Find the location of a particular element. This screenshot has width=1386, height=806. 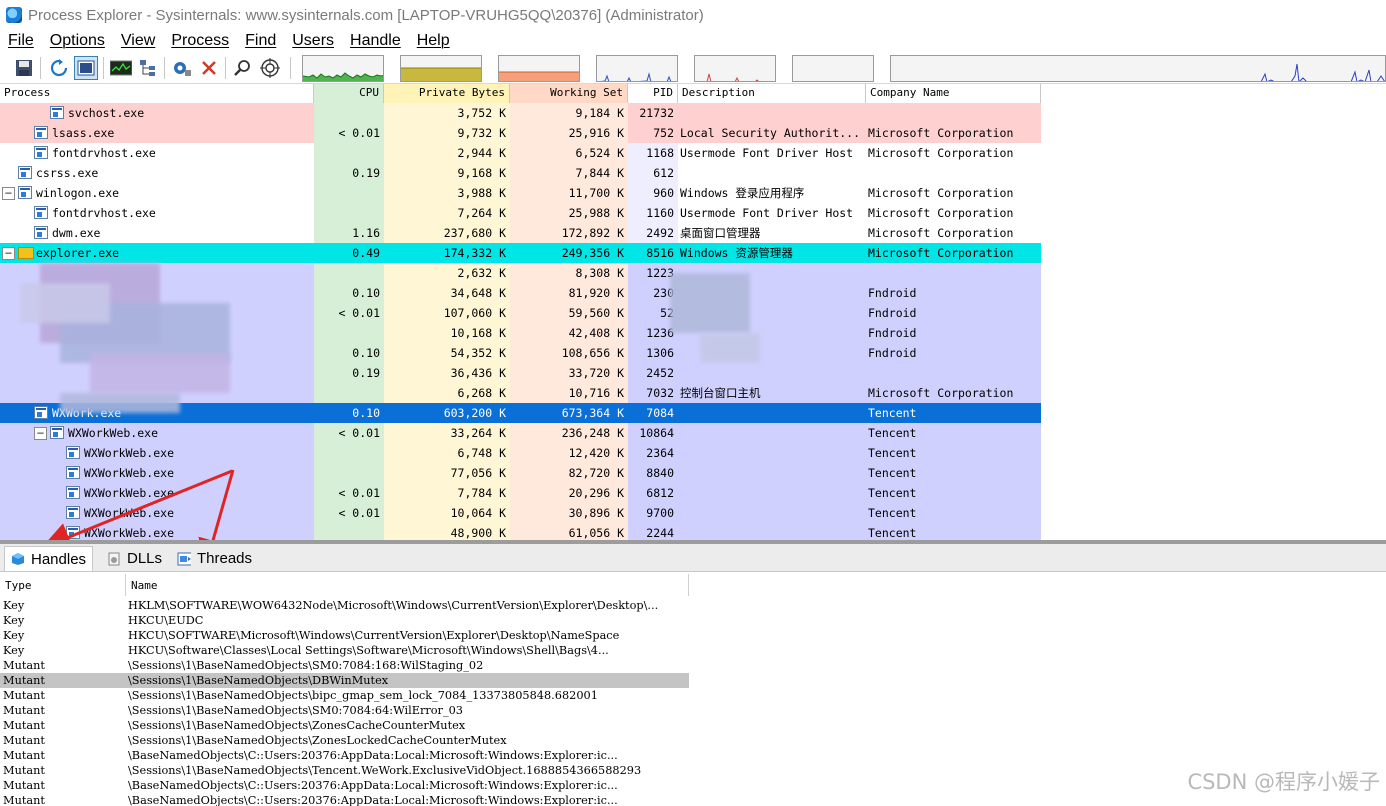

menu-help: Help is located at coordinates (433, 41).